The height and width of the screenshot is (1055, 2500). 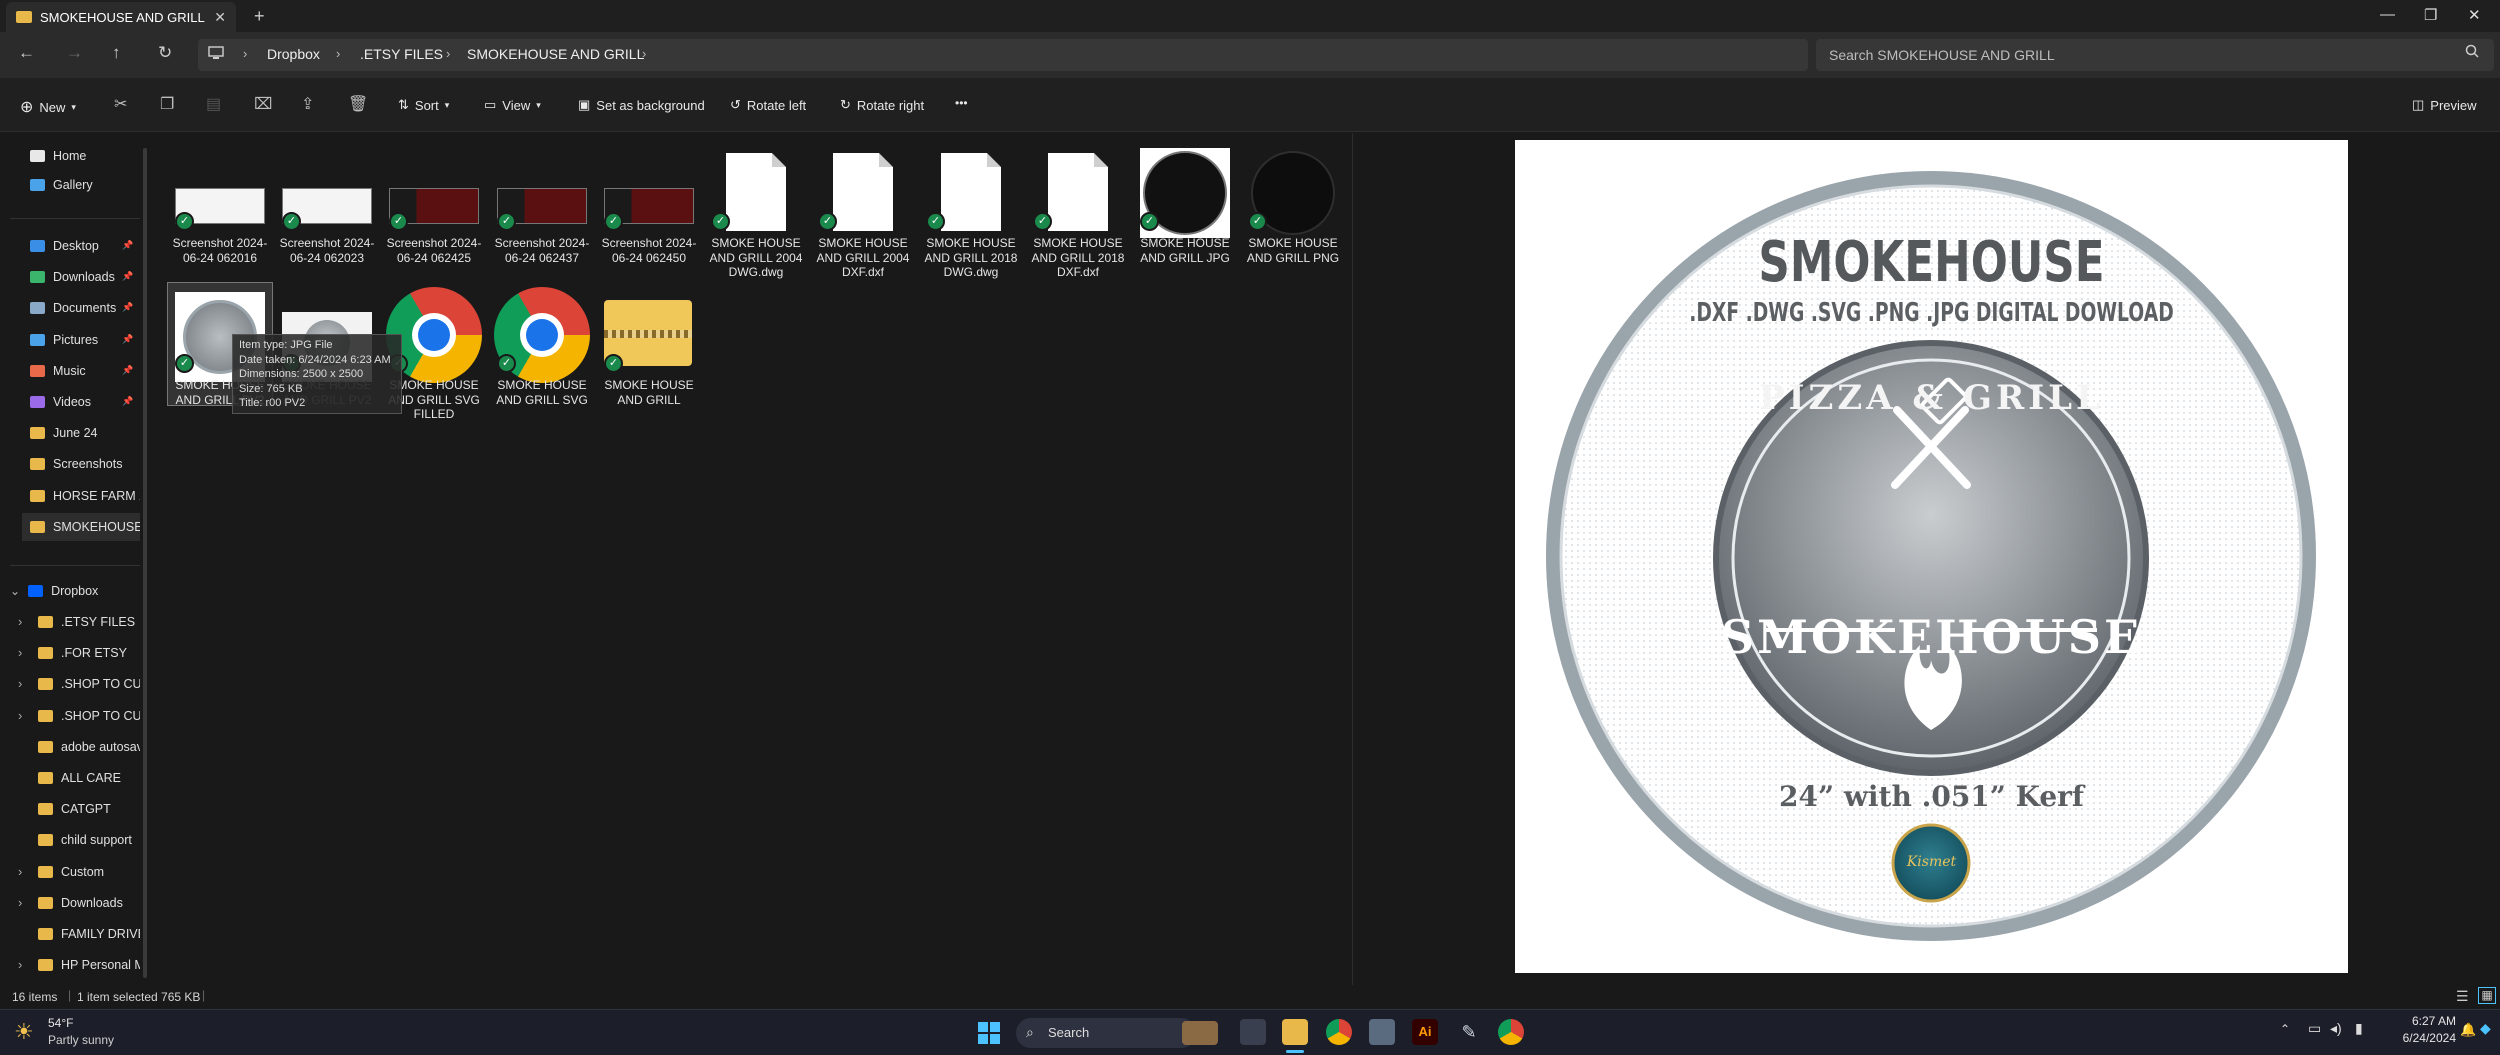 What do you see at coordinates (1253, 1032) in the screenshot?
I see `task-view-icon` at bounding box center [1253, 1032].